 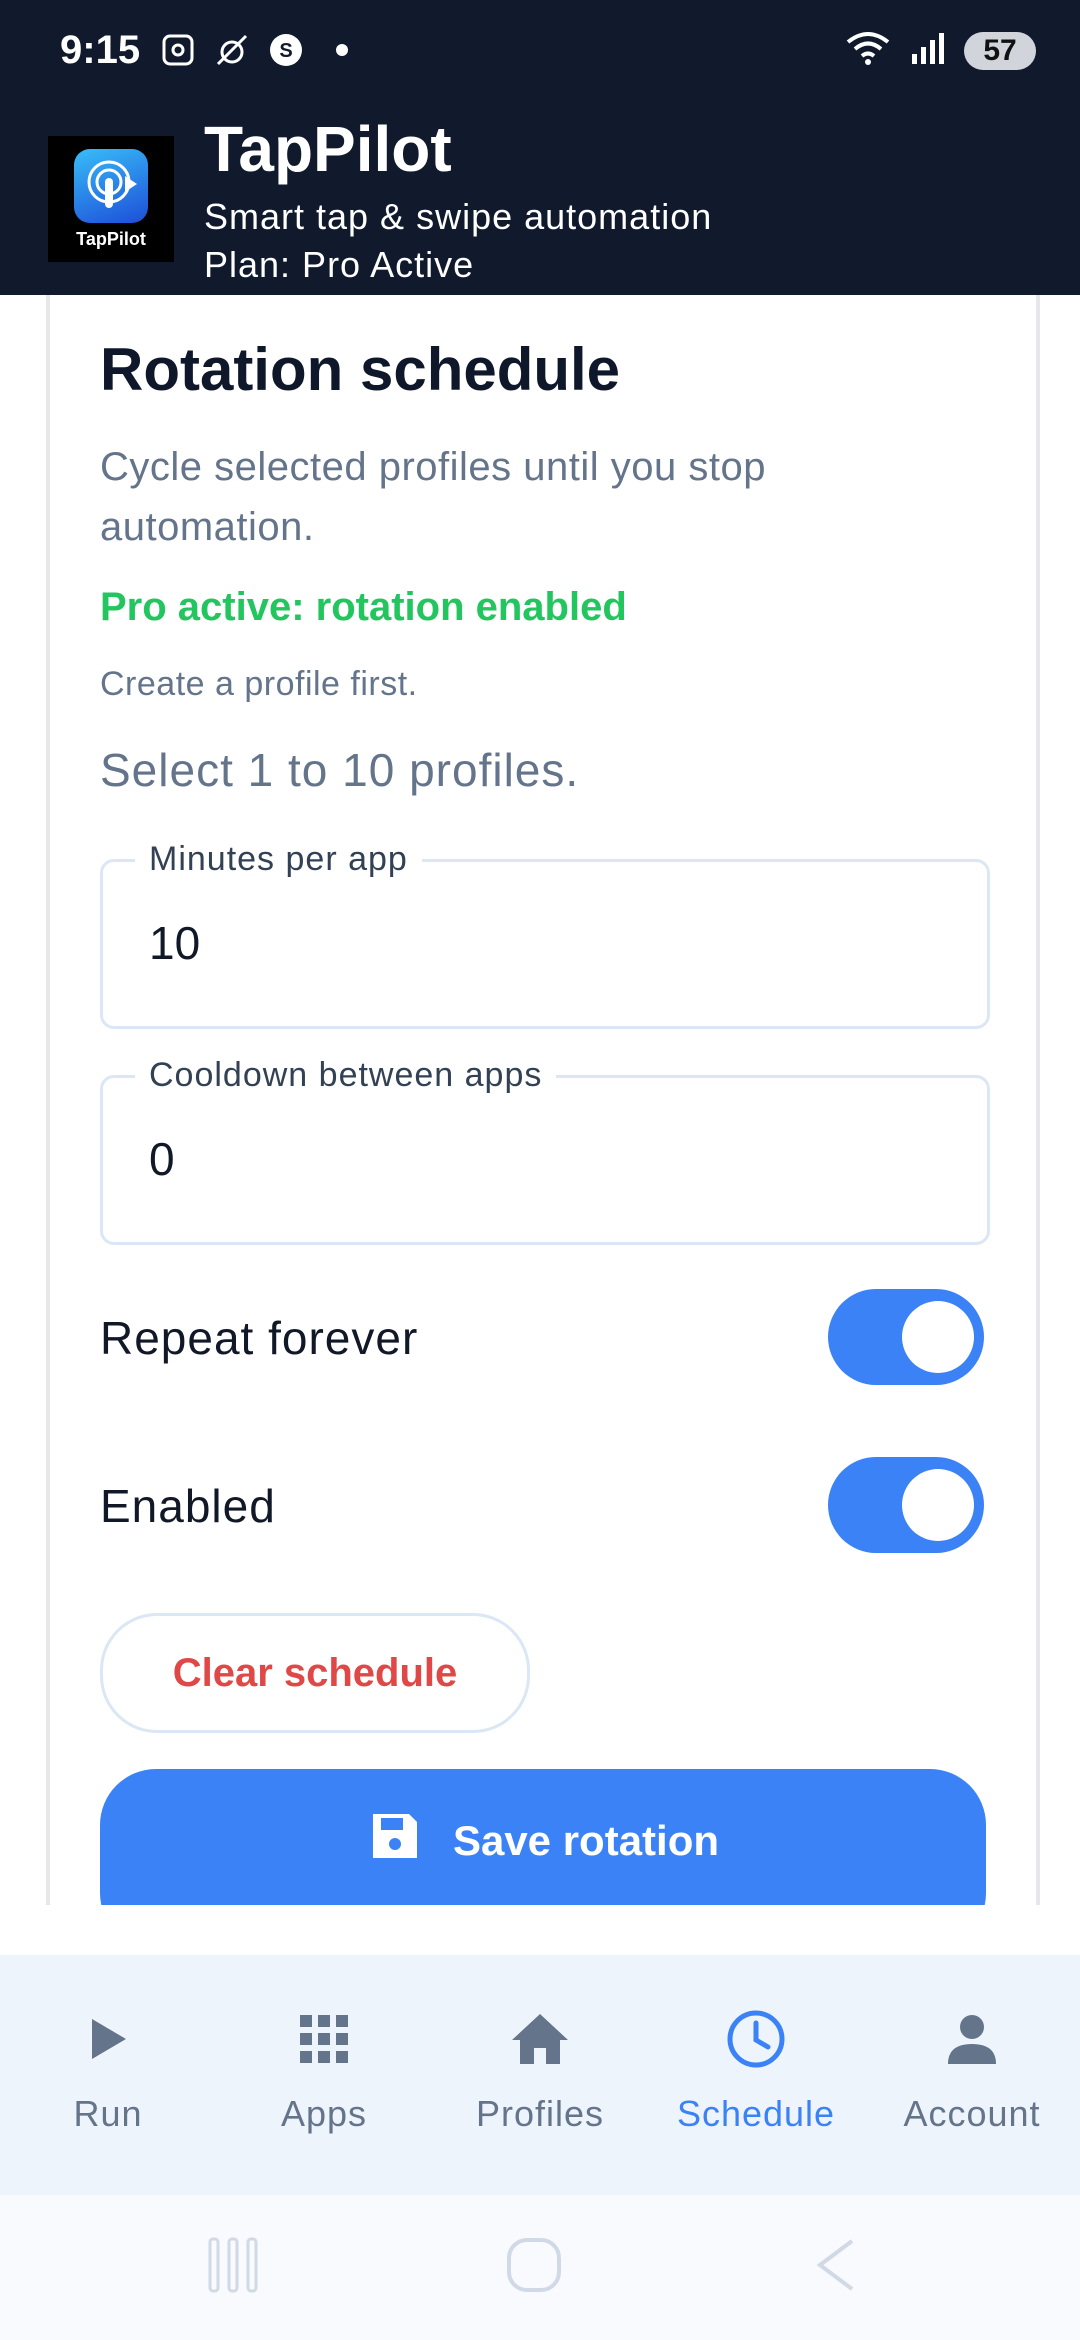 What do you see at coordinates (188, 1506) in the screenshot?
I see `enabled-label: Enabled` at bounding box center [188, 1506].